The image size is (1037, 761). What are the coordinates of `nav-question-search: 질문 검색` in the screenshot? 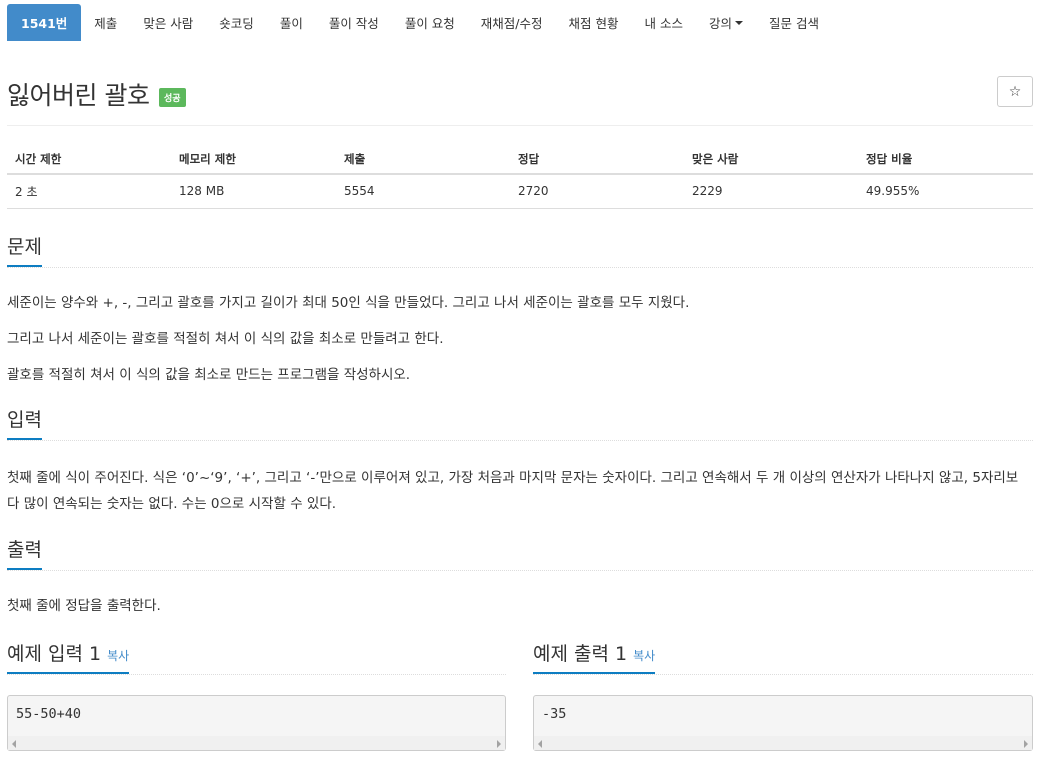 It's located at (794, 22).